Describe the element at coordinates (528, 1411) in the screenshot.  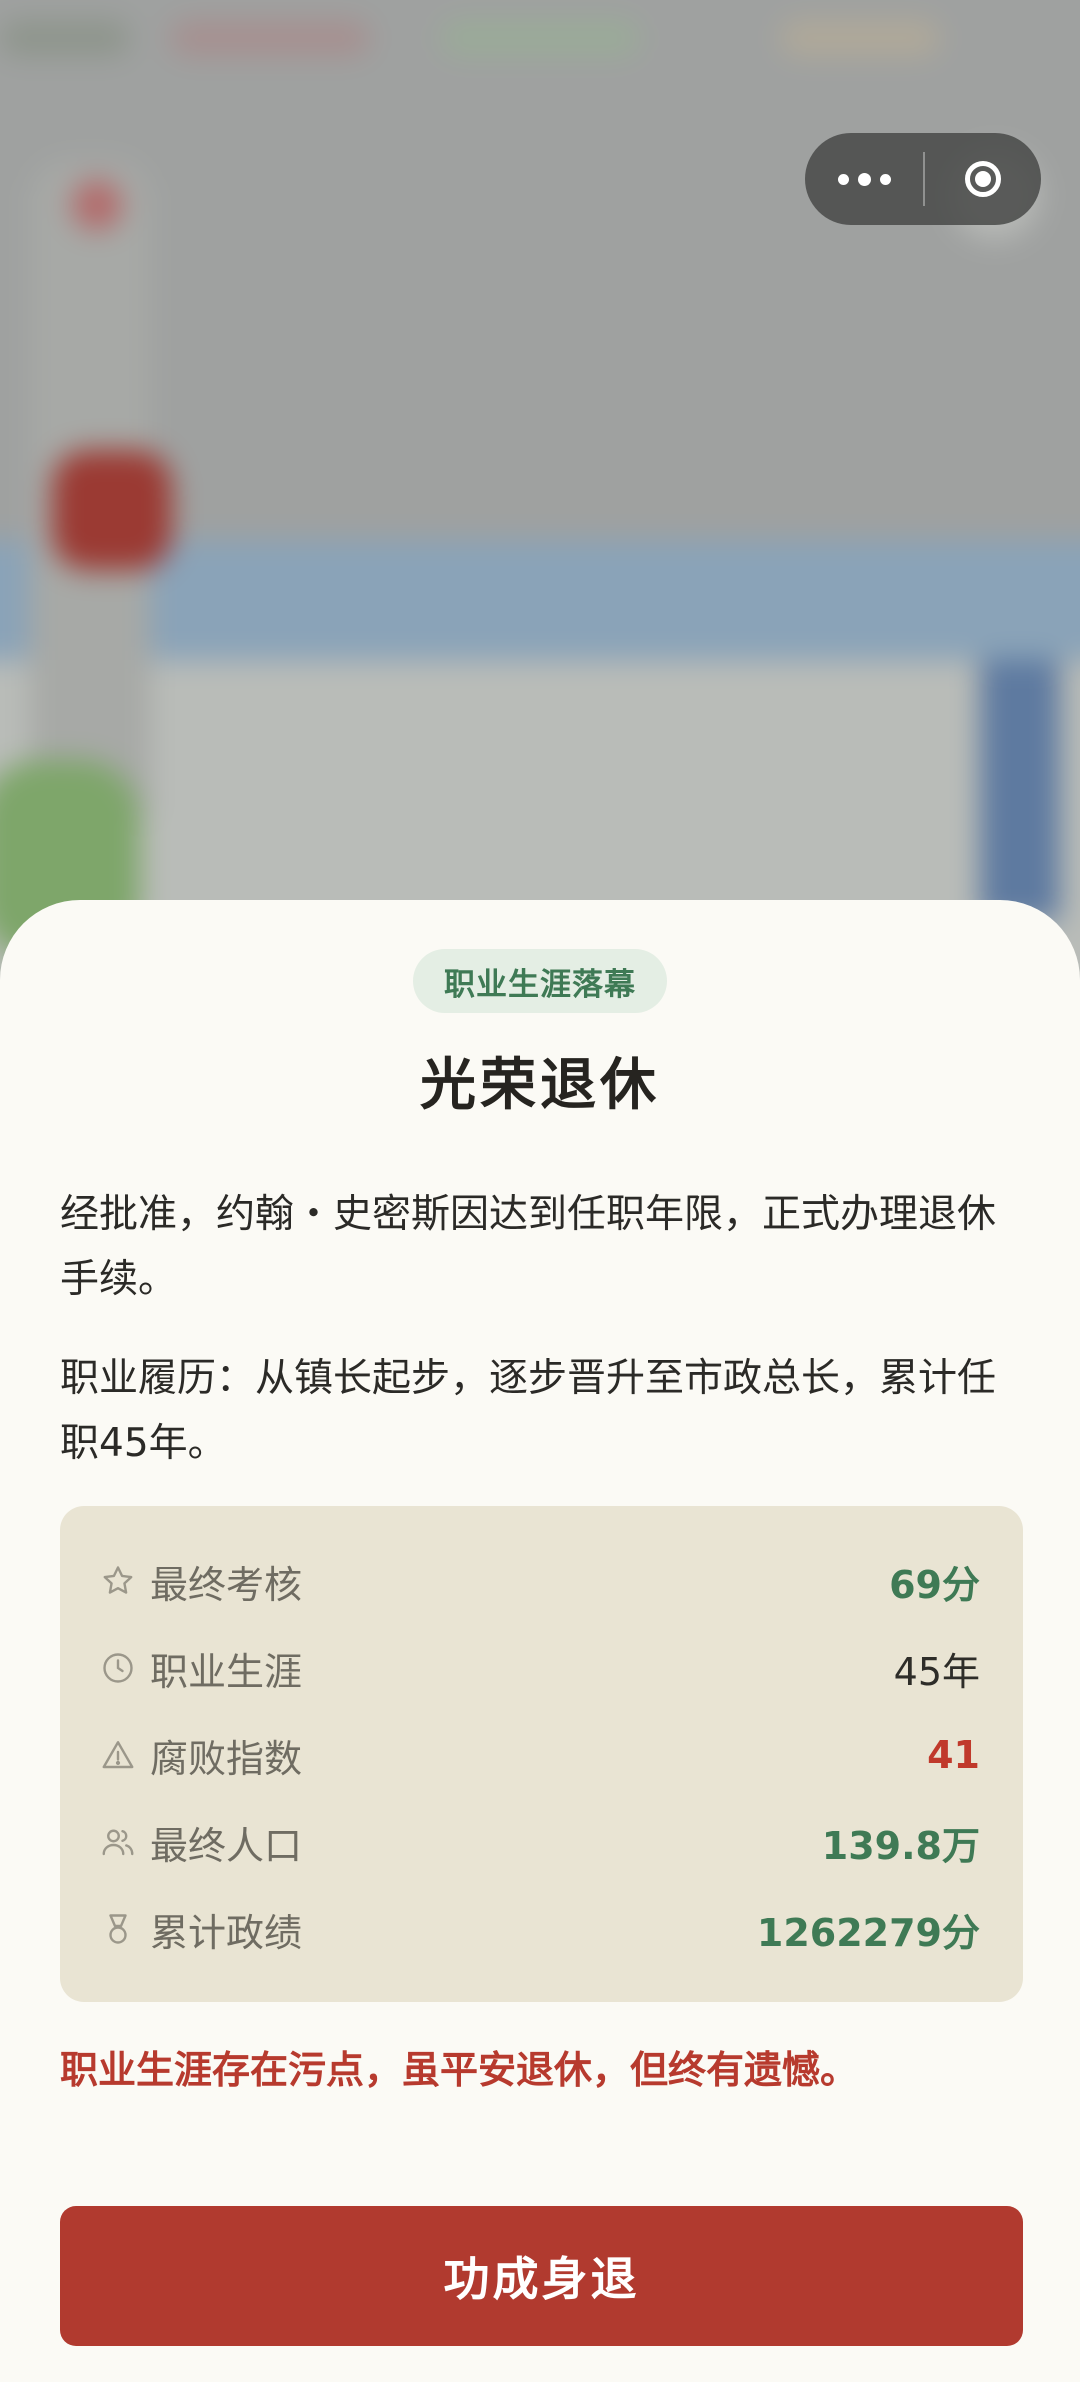
I see `career-history-paragraph: 职业履历：从镇长起步，逐步晋升至市政总长，累计任职45年。` at that location.